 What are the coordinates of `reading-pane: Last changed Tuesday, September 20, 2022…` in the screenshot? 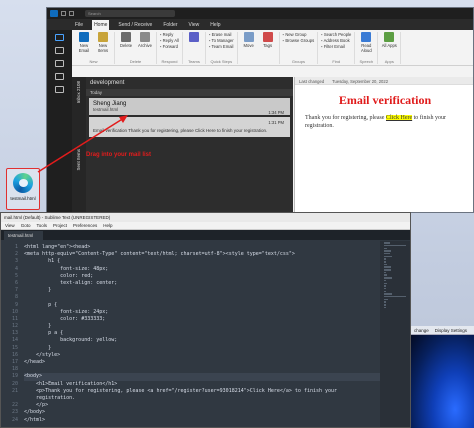 It's located at (383, 144).